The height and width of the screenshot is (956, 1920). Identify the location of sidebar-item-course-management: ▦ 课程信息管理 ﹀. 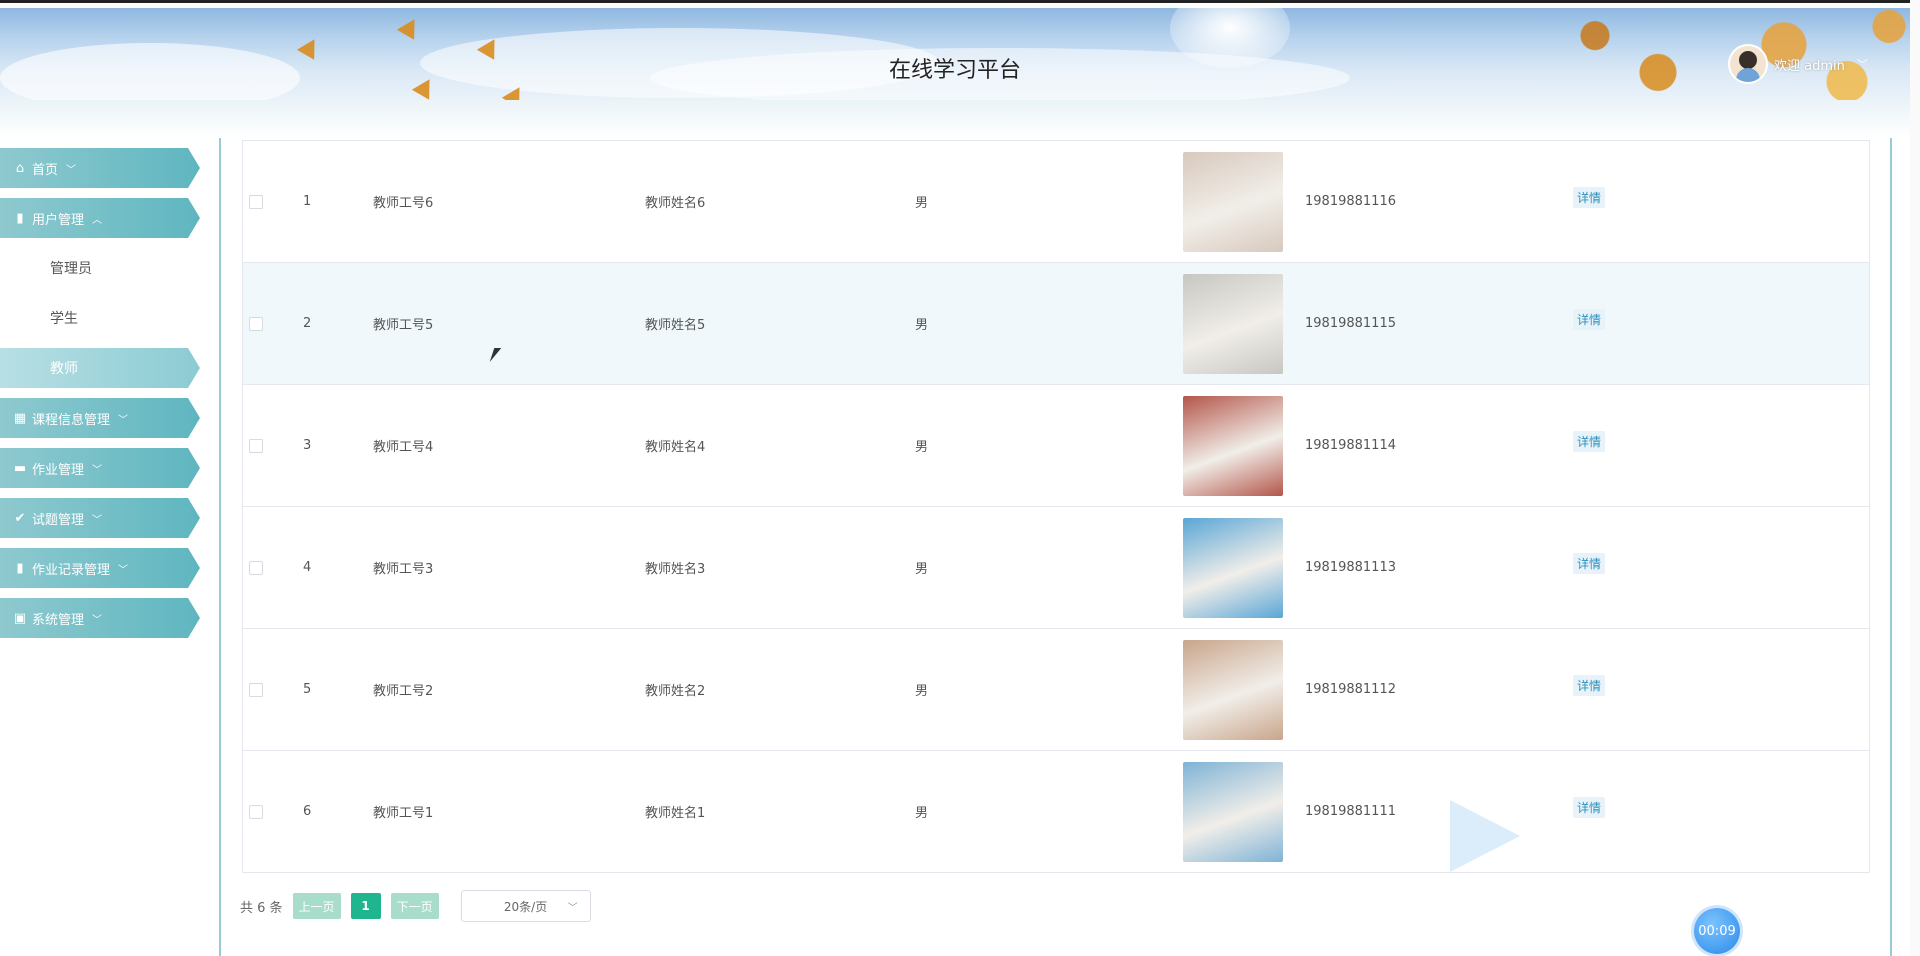
(100, 418).